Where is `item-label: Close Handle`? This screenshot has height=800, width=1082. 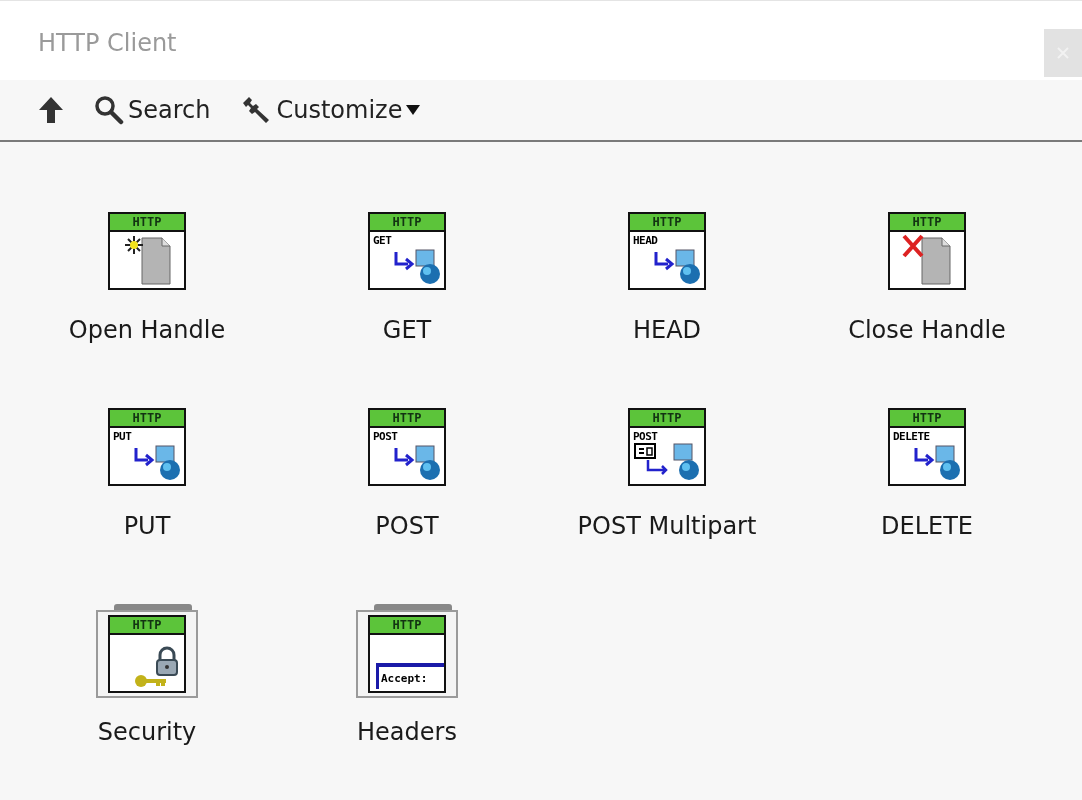
item-label: Close Handle is located at coordinates (927, 330).